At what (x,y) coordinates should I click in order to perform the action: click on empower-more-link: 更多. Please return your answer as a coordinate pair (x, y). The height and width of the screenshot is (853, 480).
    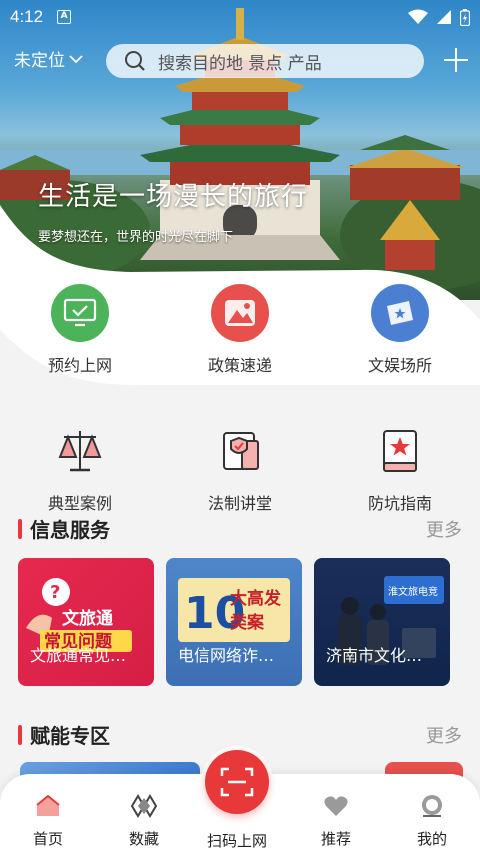
    Looking at the image, I should click on (444, 735).